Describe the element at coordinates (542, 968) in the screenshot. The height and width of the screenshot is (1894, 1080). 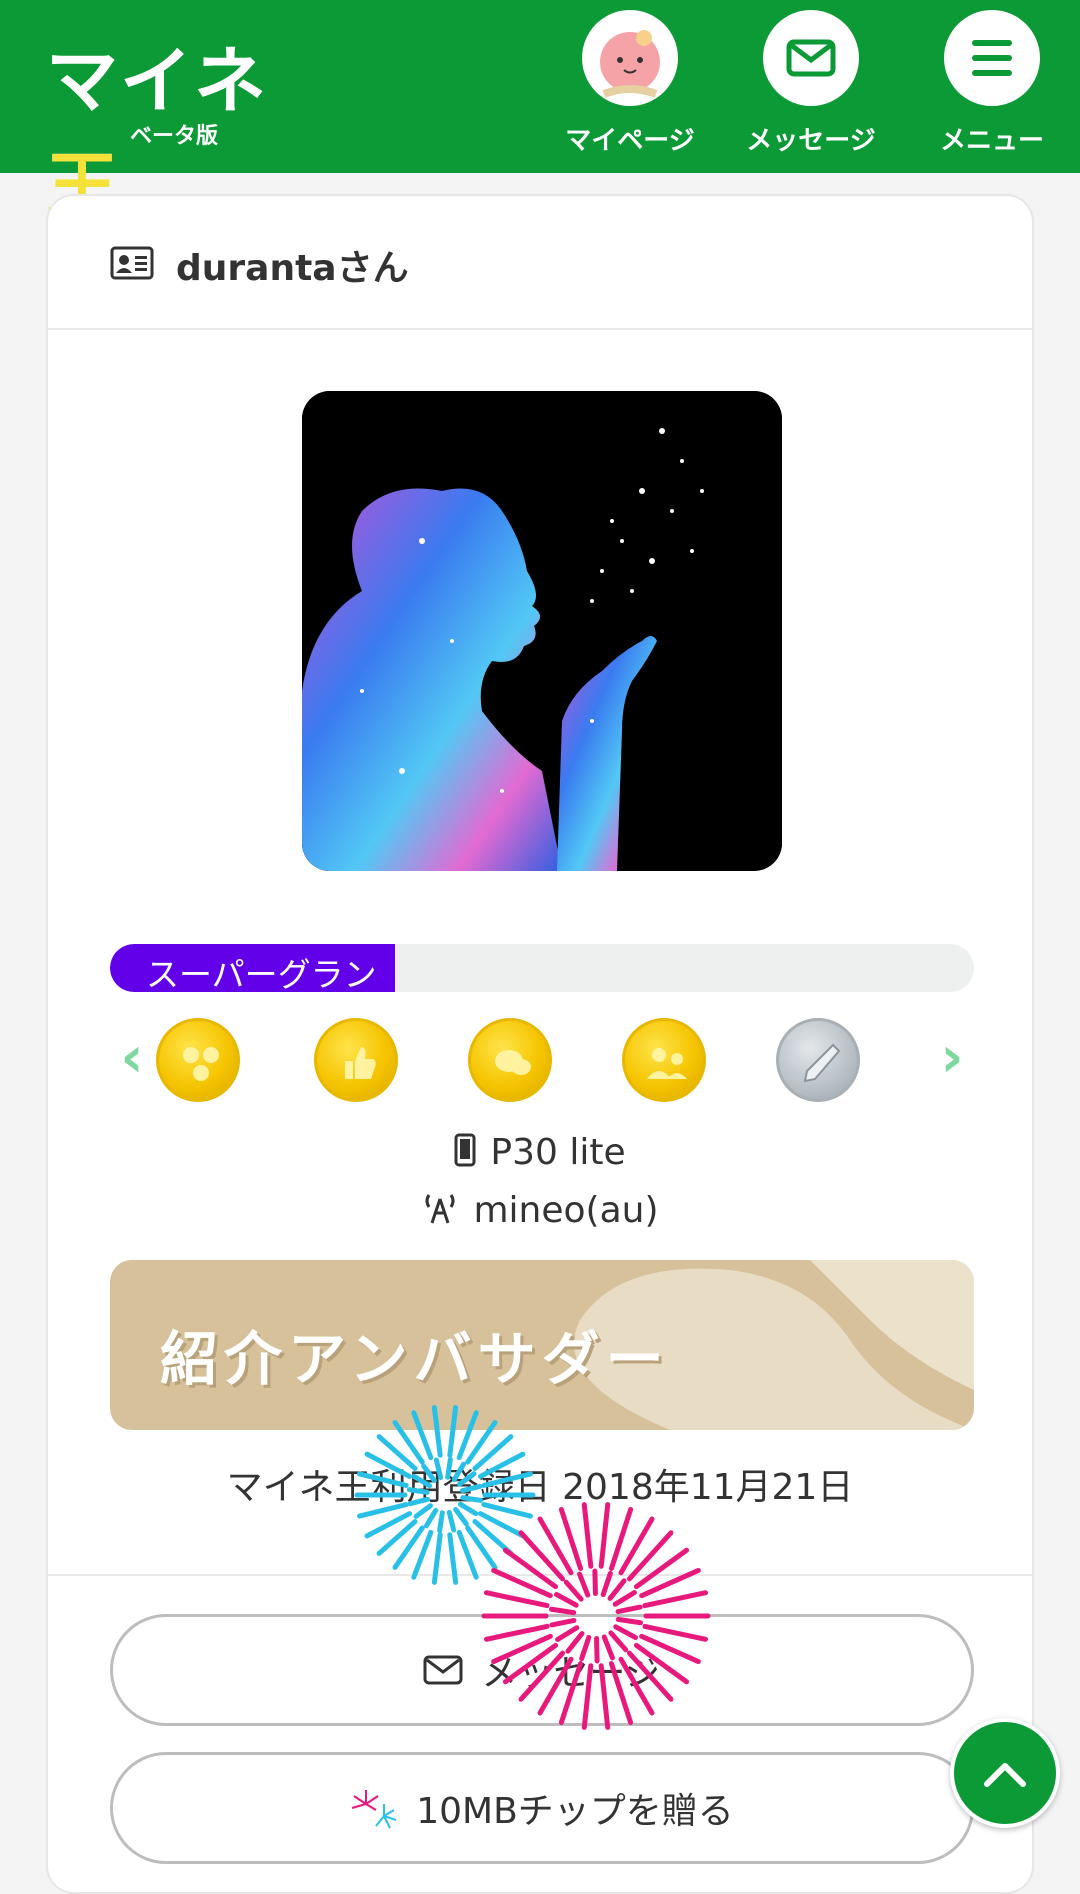
I see `rank-progress-bar: スーパーグラン` at that location.